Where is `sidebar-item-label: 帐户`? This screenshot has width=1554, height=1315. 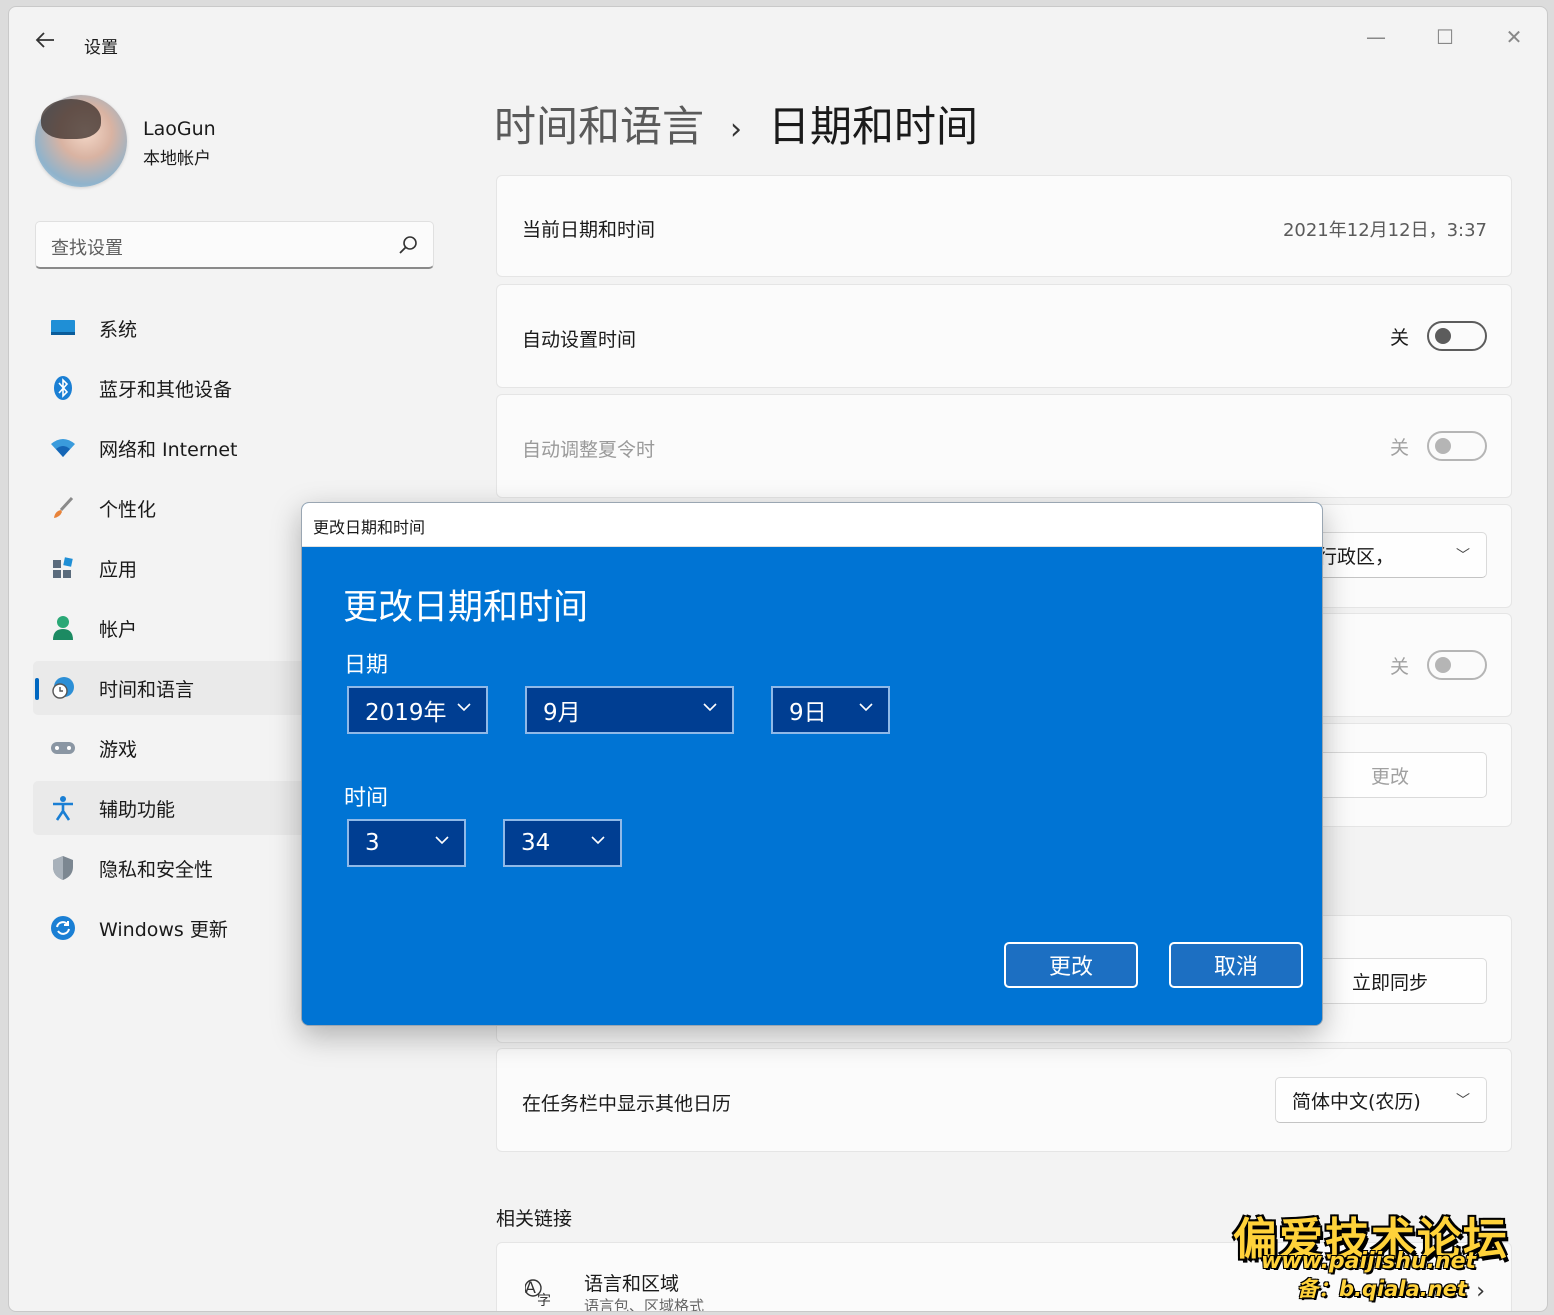
sidebar-item-label: 帐户 is located at coordinates (118, 629).